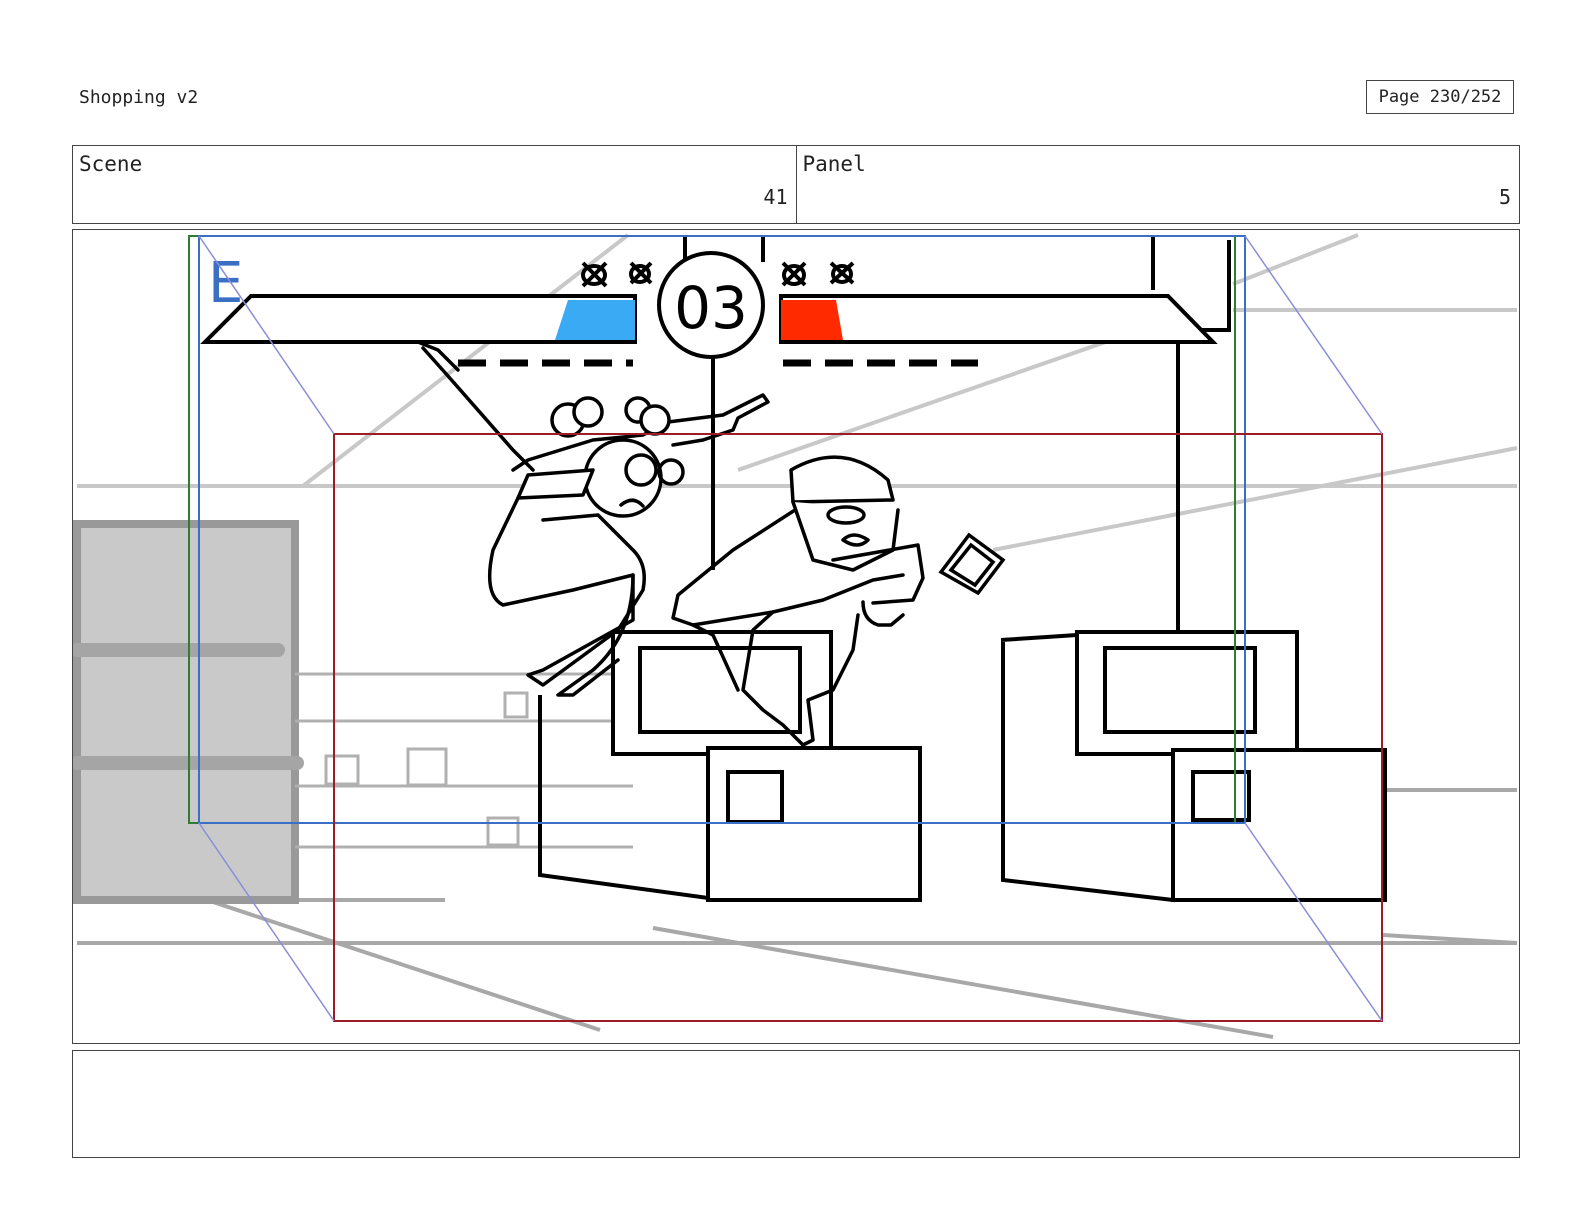 Image resolution: width=1584 pixels, height=1224 pixels. What do you see at coordinates (834, 164) in the screenshot?
I see `panel-label: Panel` at bounding box center [834, 164].